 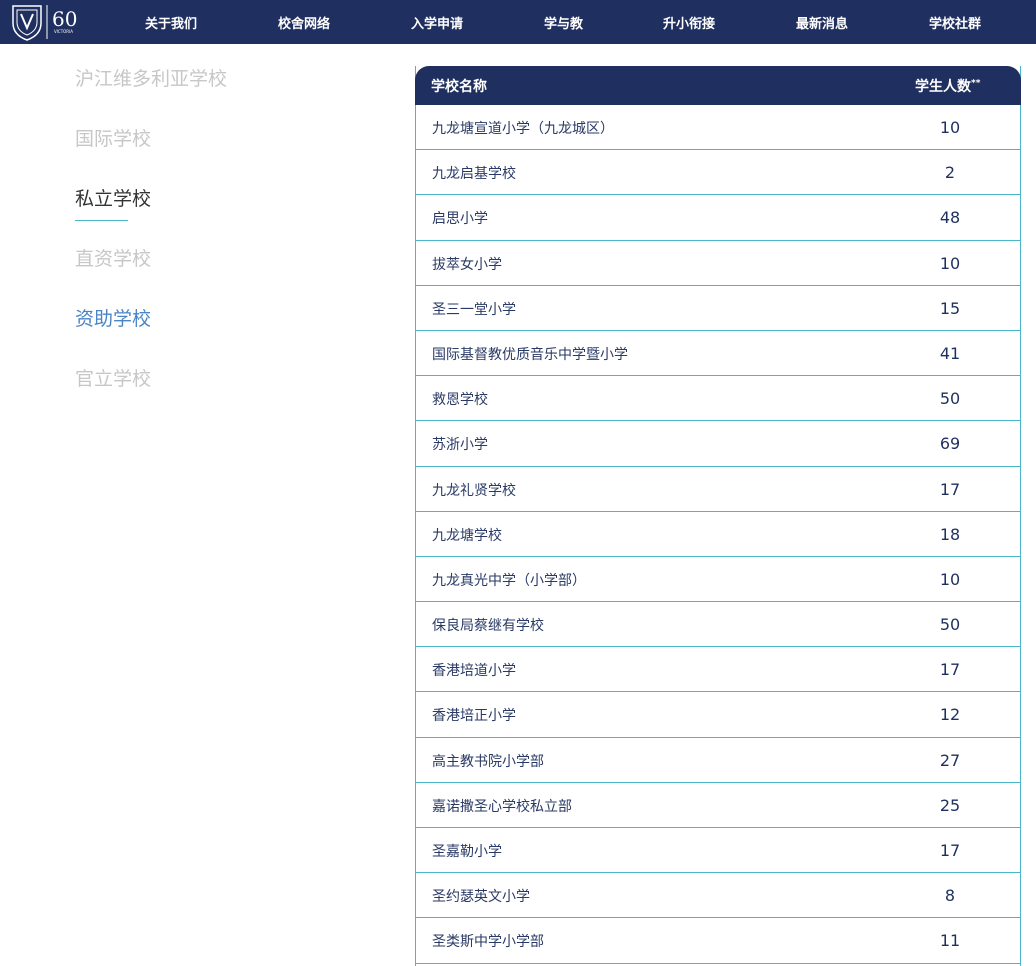 I want to click on logo-wordmark: VICTORIA, so click(x=63, y=31).